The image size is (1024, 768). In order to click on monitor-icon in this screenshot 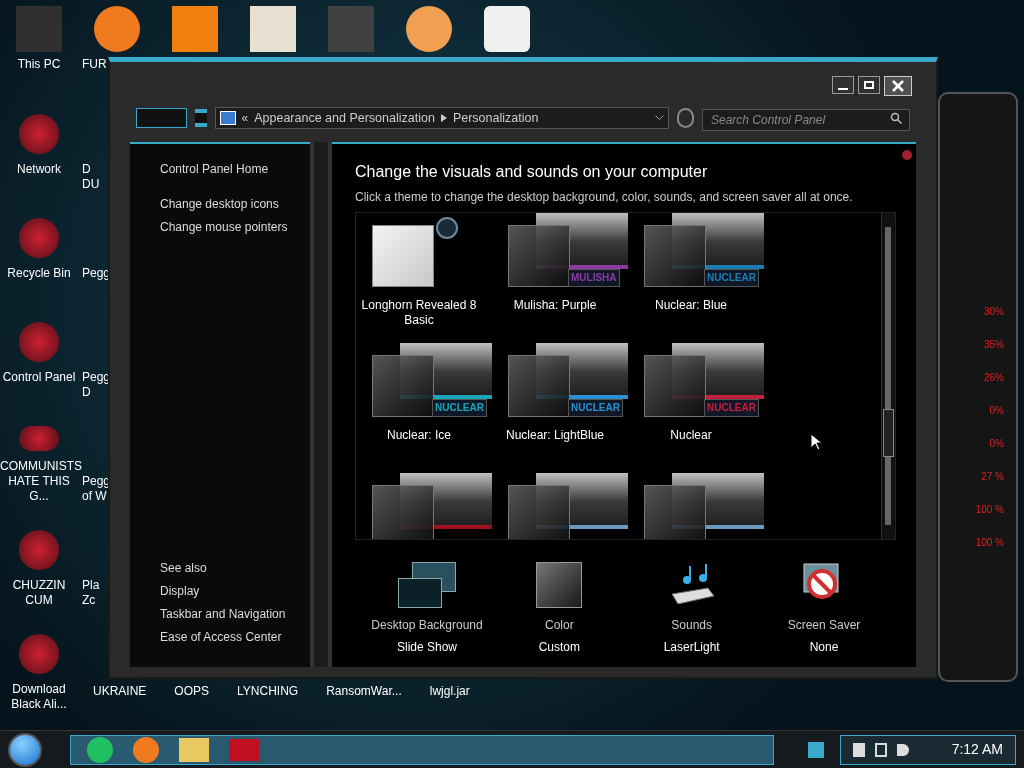, I will do `click(227, 118)`.